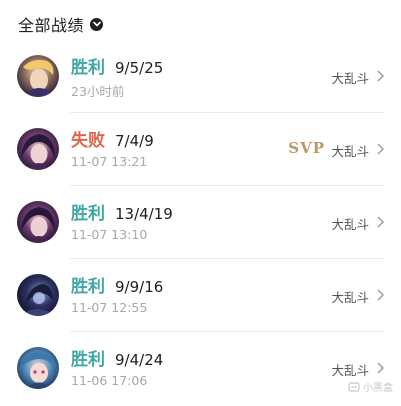  What do you see at coordinates (306, 148) in the screenshot?
I see `svp-badge: SVP` at bounding box center [306, 148].